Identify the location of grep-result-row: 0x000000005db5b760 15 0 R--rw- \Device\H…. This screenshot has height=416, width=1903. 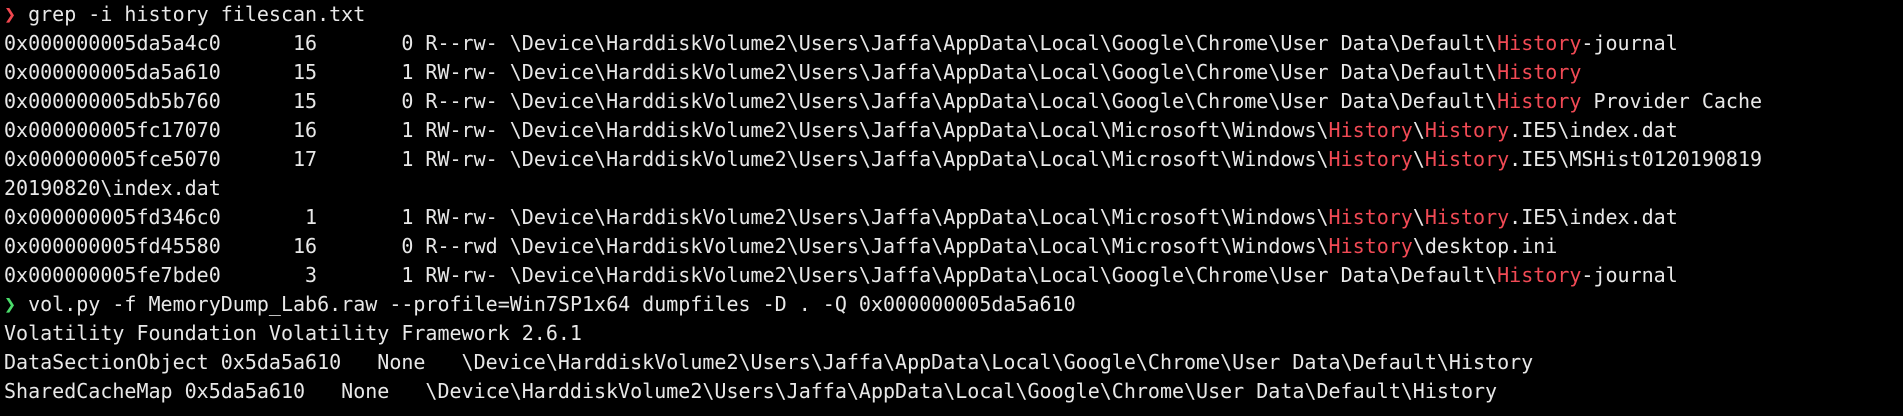
(953, 101).